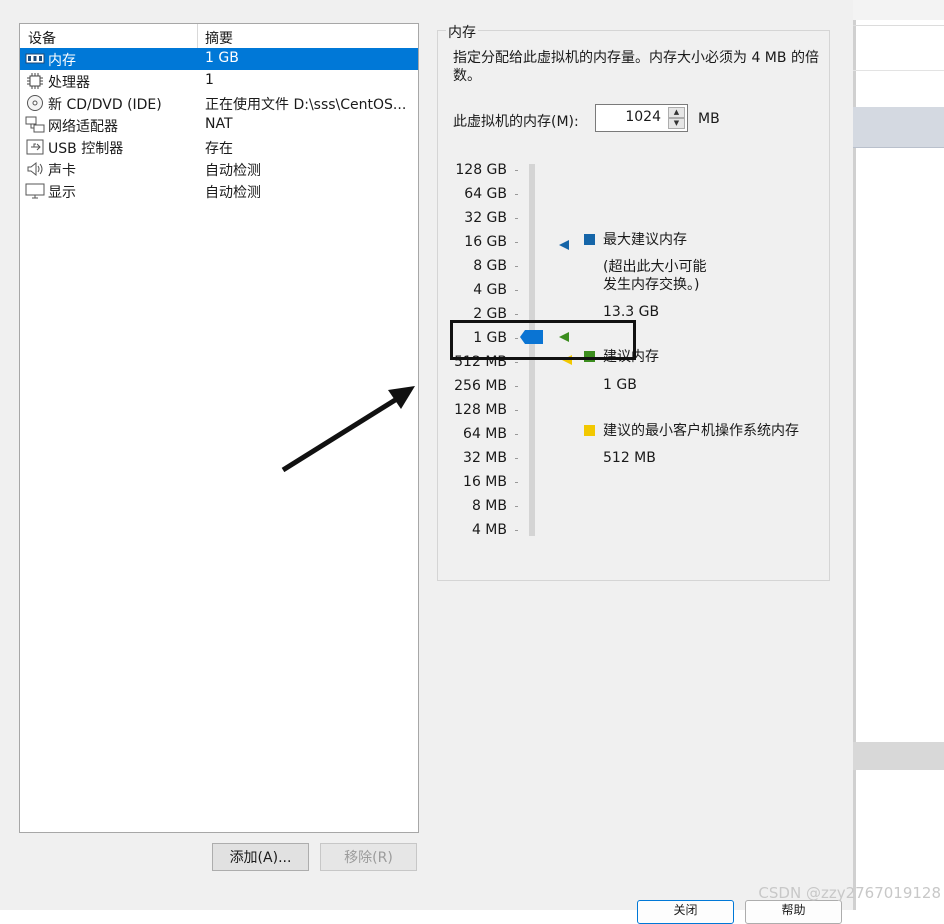 Image resolution: width=944 pixels, height=924 pixels. I want to click on watermark: CSDN @zzy2767019128, so click(849, 893).